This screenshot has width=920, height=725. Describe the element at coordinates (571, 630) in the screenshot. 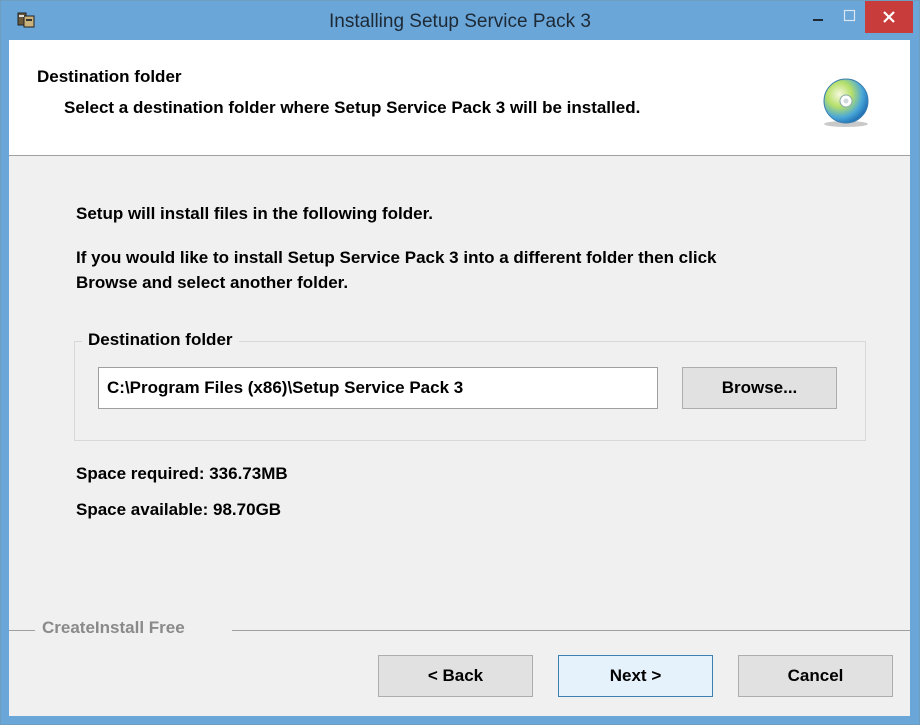

I see `footer-separator-right` at that location.